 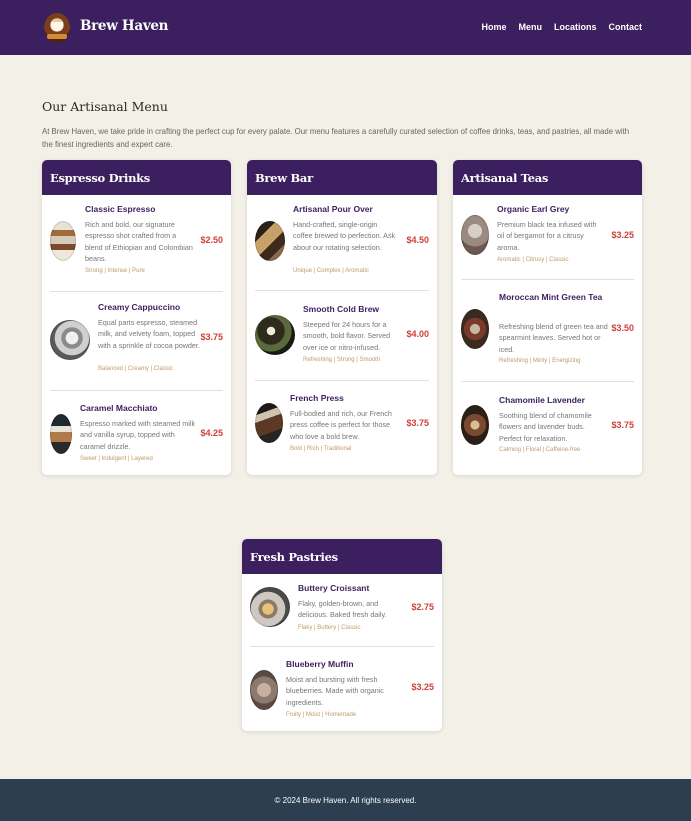 I want to click on item-tags: Flaky | Buttery | Classic, so click(x=329, y=628).